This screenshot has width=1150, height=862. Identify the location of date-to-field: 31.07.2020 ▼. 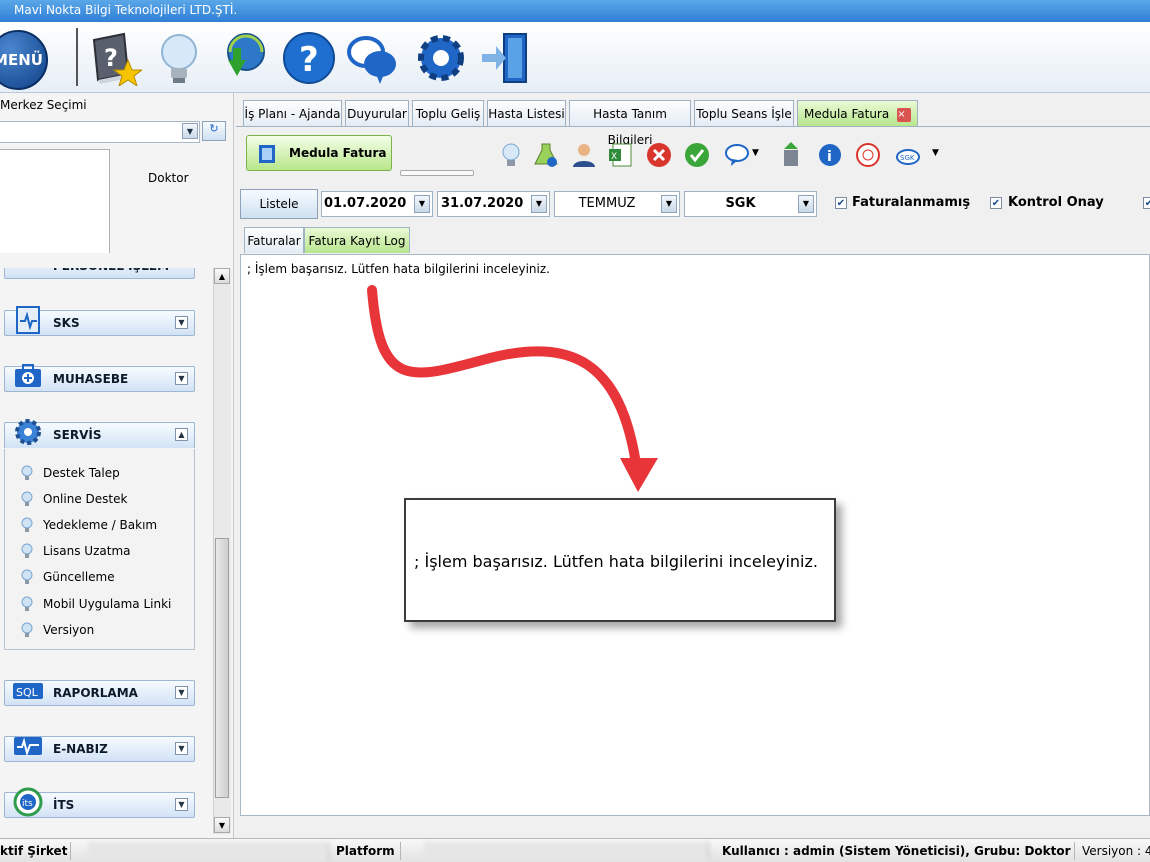
(493, 204).